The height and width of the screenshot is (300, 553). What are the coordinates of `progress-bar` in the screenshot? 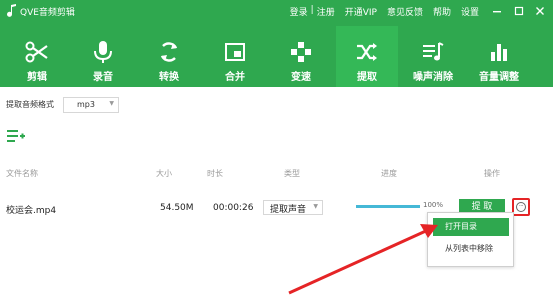 It's located at (388, 206).